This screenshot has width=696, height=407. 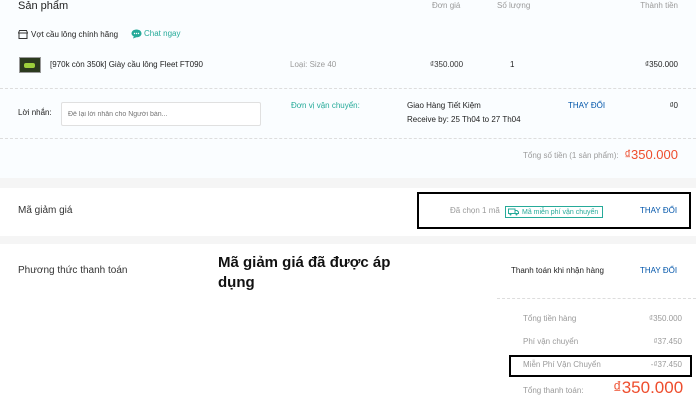 I want to click on product-subtotal: ₫350.000, so click(x=661, y=64).